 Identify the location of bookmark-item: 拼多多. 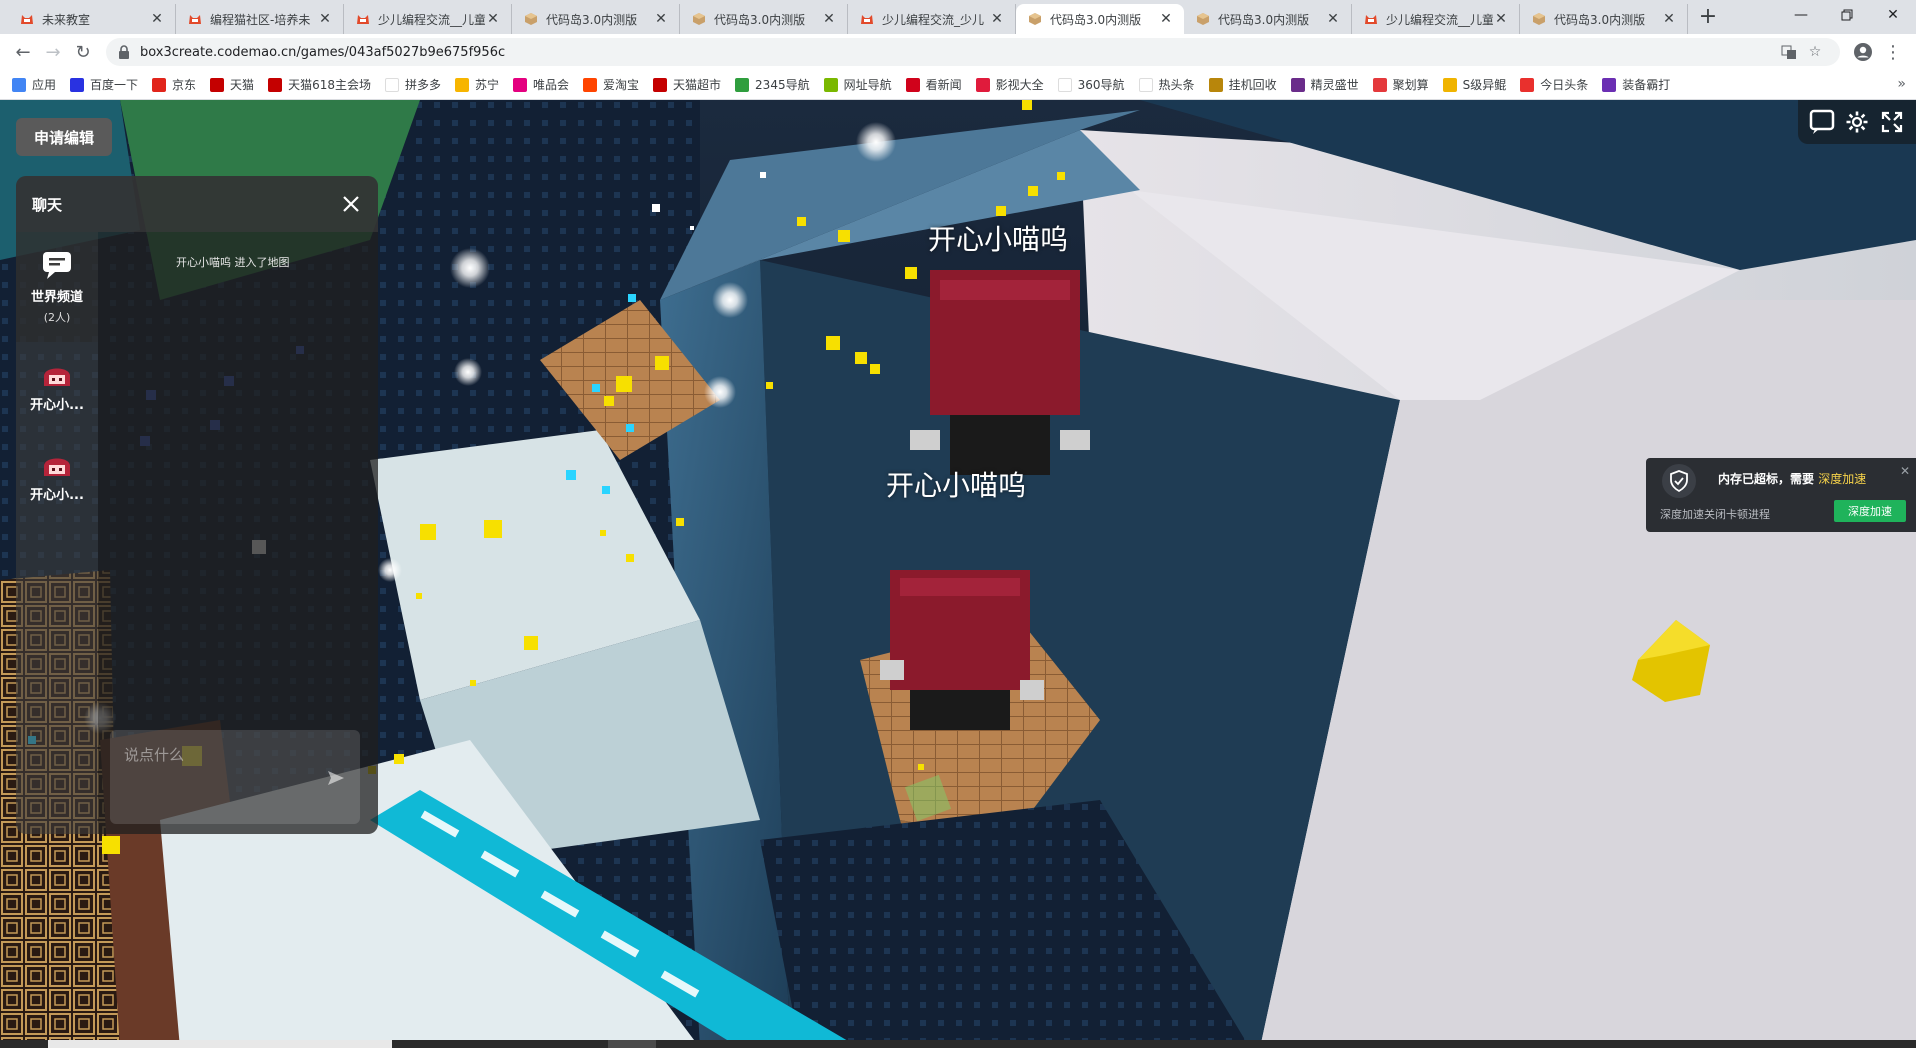
(412, 84).